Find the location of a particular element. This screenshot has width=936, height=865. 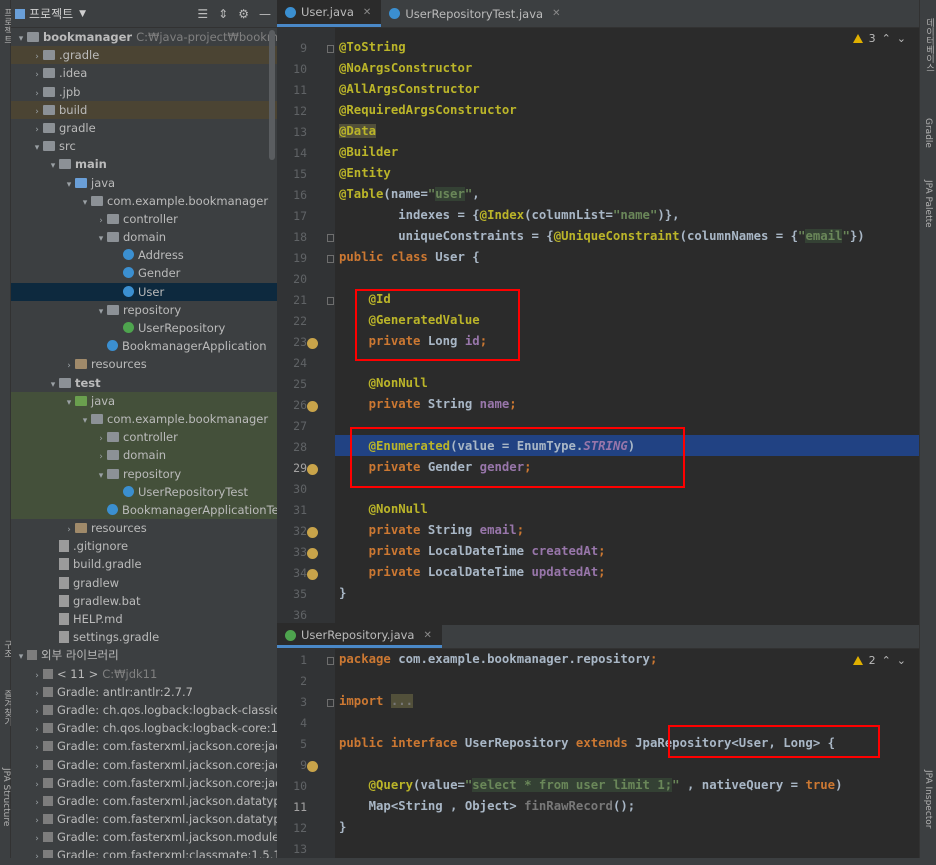

tree-item: ▾bookmanagerC:₩java-project₩bookmanager is located at coordinates (144, 37).